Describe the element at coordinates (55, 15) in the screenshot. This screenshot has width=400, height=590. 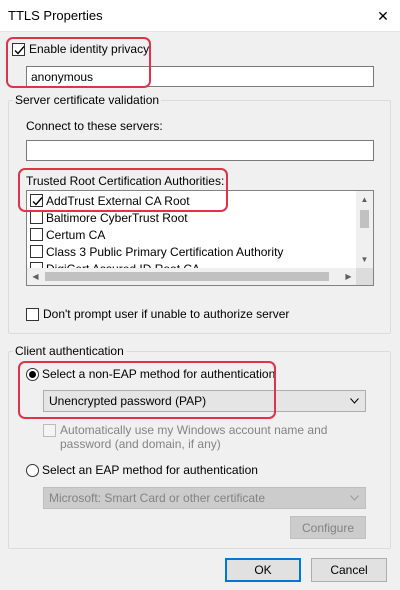
I see `window-title: TTLS Properties` at that location.